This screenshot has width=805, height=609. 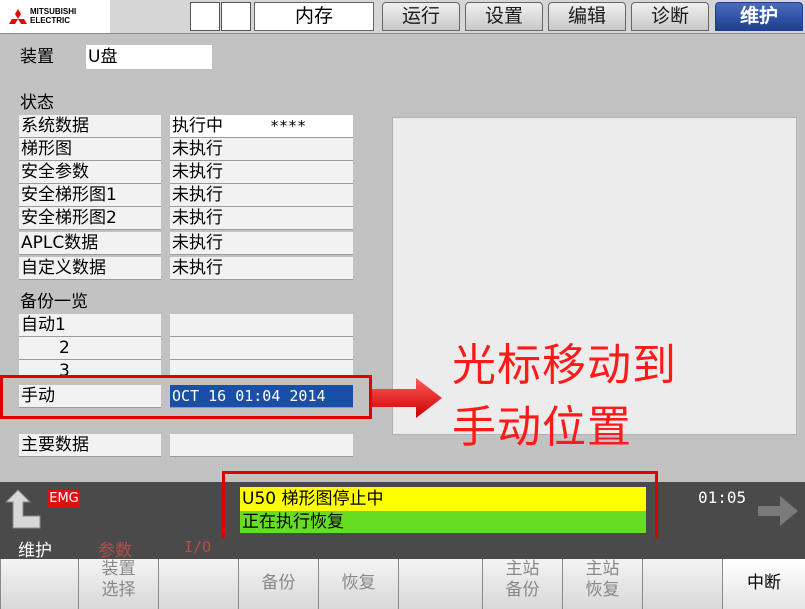 What do you see at coordinates (90, 149) in the screenshot?
I see `status-row-name: 梯形图` at bounding box center [90, 149].